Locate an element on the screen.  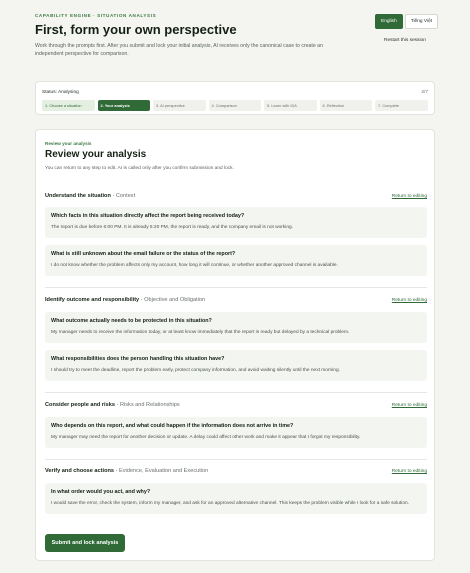
page-title: First, form your own perspective is located at coordinates (136, 29).